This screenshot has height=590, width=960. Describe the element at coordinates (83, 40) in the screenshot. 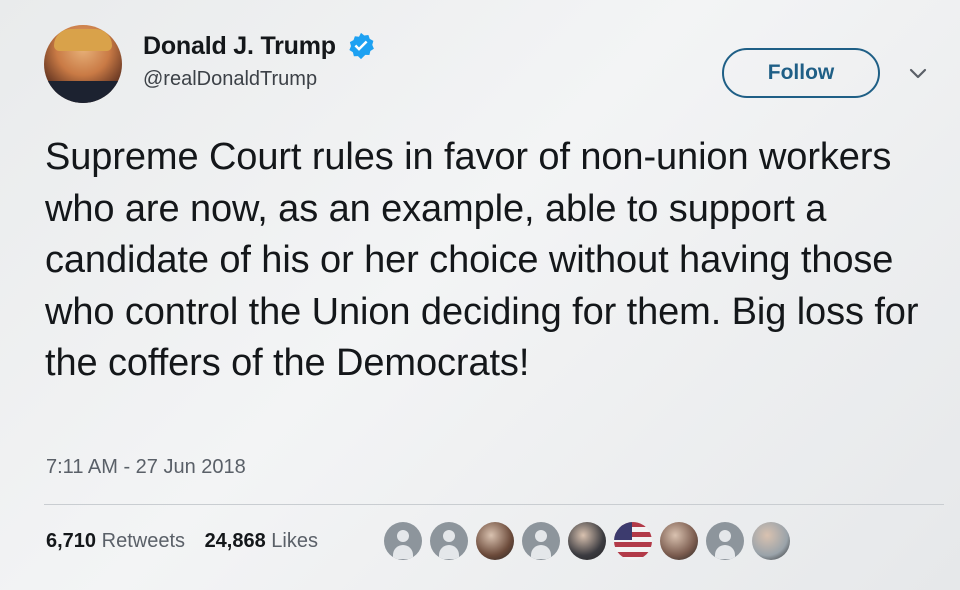

I see `avatar-hair` at that location.